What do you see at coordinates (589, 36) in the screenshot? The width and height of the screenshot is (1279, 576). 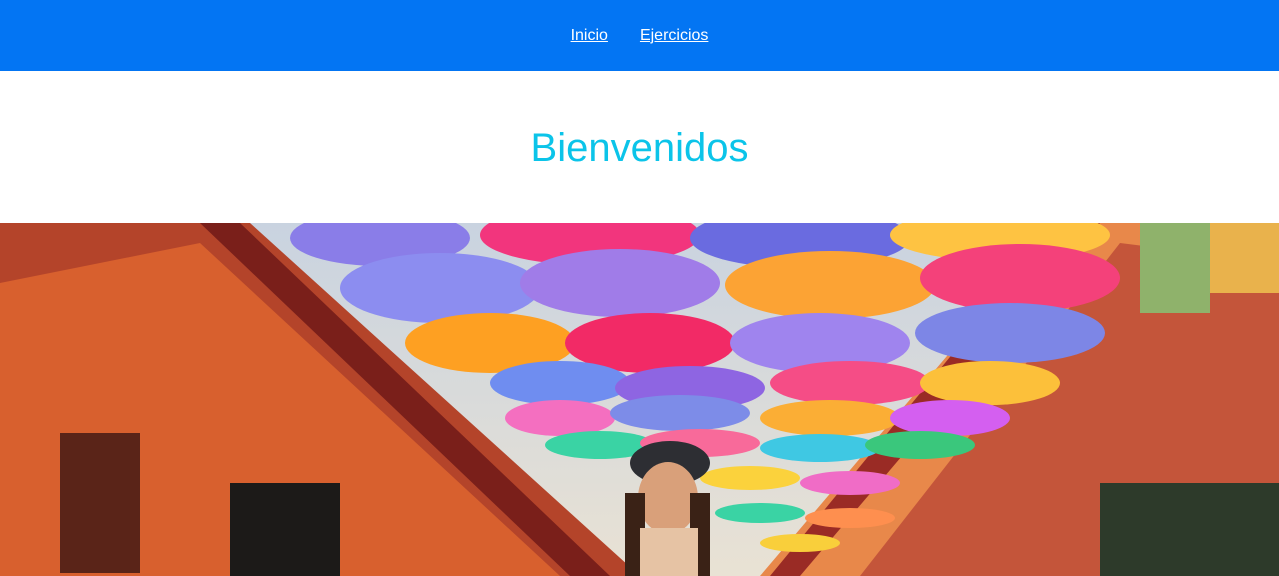 I see `nav-link-inicio: Inicio` at bounding box center [589, 36].